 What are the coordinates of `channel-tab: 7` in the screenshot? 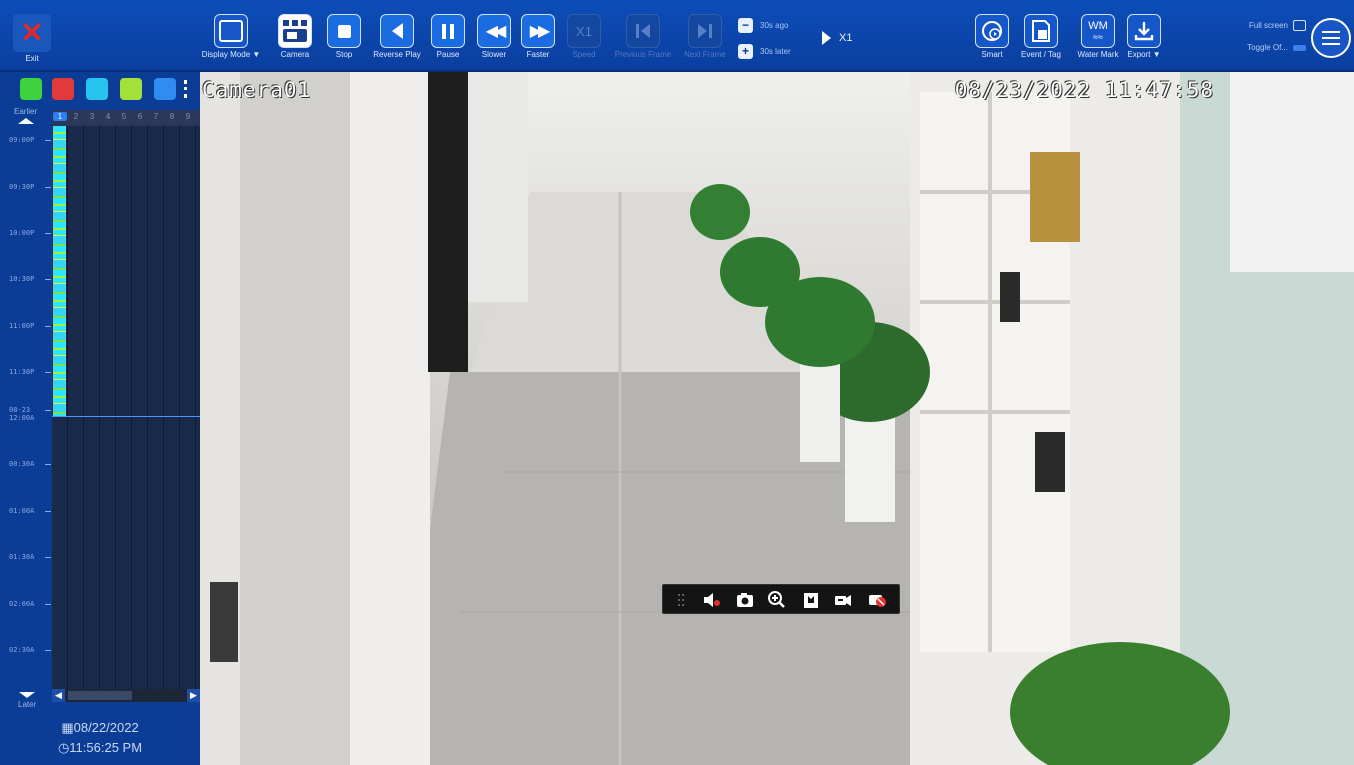 It's located at (156, 116).